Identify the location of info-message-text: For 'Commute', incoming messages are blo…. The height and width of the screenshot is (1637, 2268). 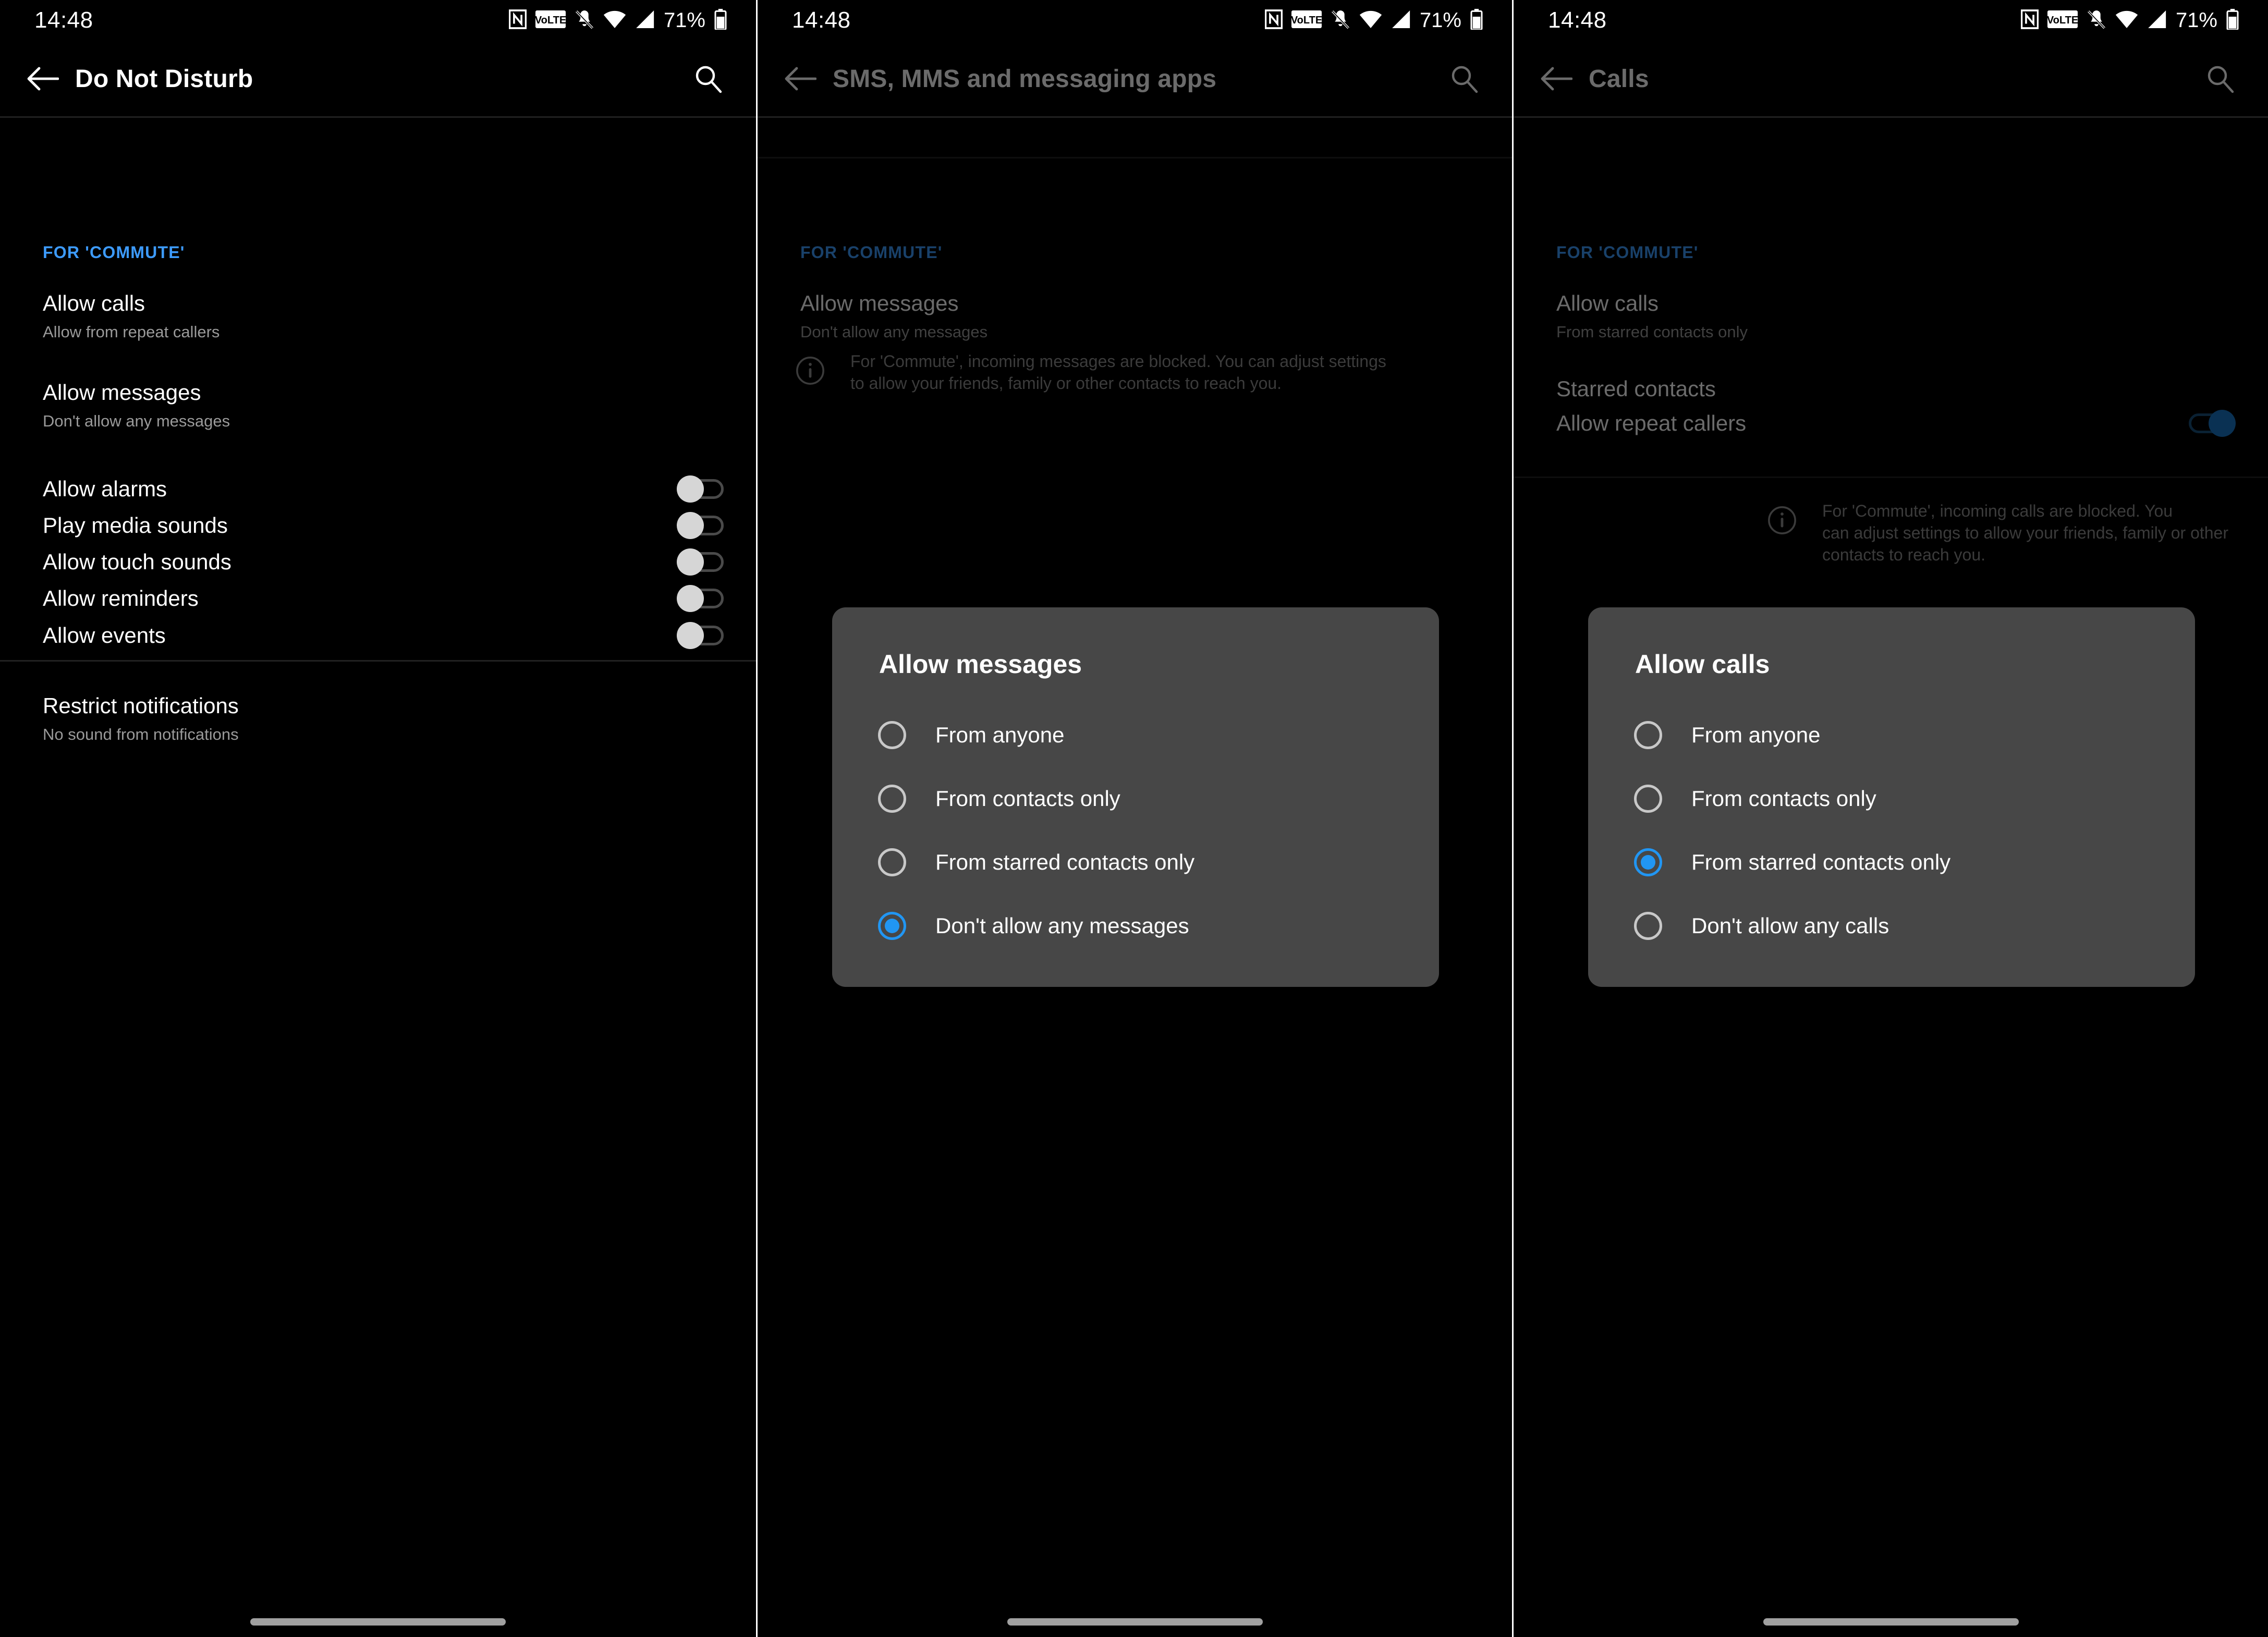
(1118, 372).